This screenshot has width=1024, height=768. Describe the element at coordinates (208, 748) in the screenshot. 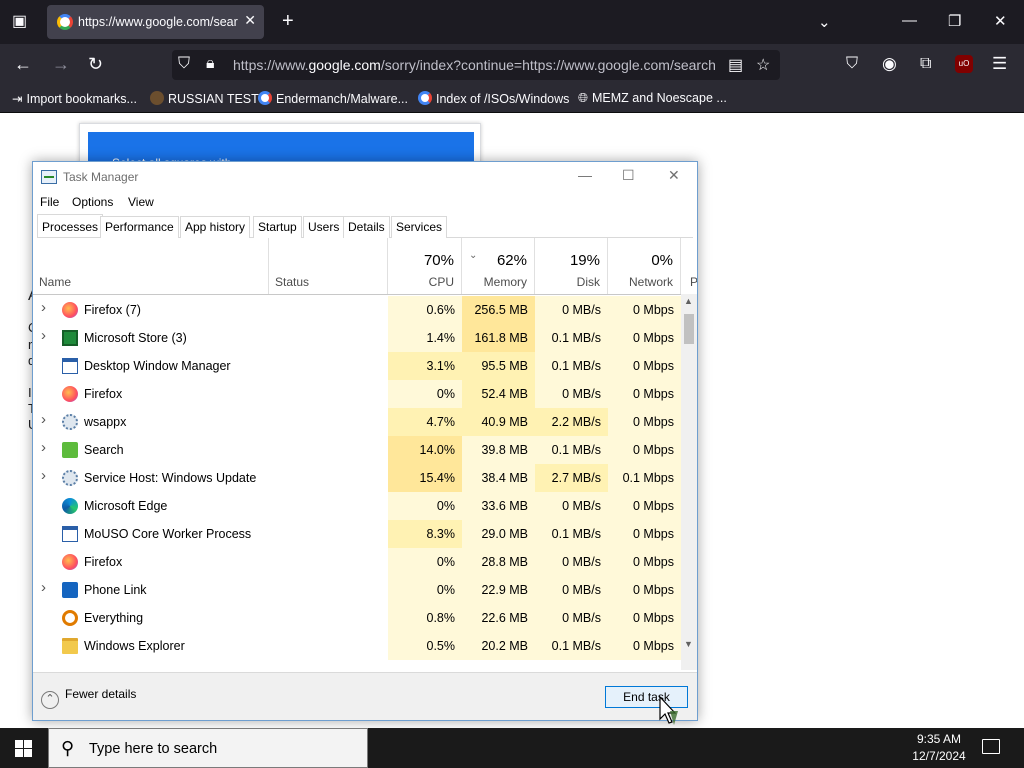

I see `taskbar-search-box: ⚲ Type here to search` at that location.